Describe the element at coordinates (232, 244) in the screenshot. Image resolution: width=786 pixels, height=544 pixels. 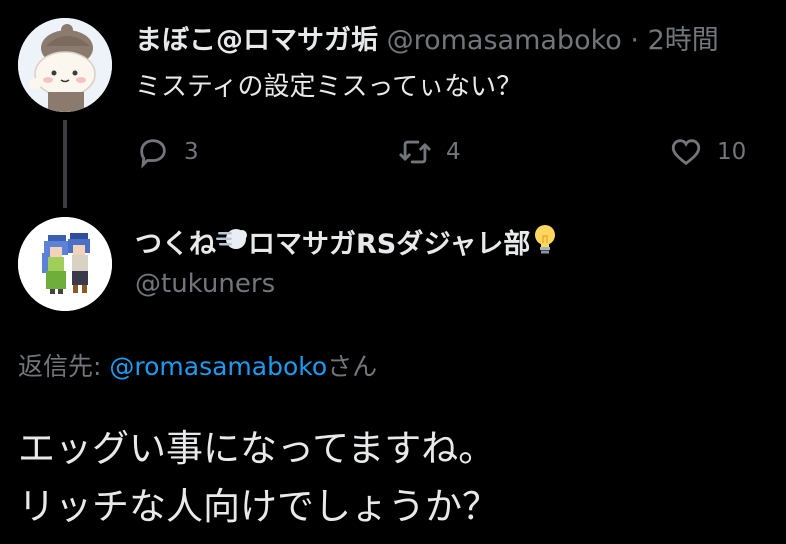
I see `dash-emoji` at that location.